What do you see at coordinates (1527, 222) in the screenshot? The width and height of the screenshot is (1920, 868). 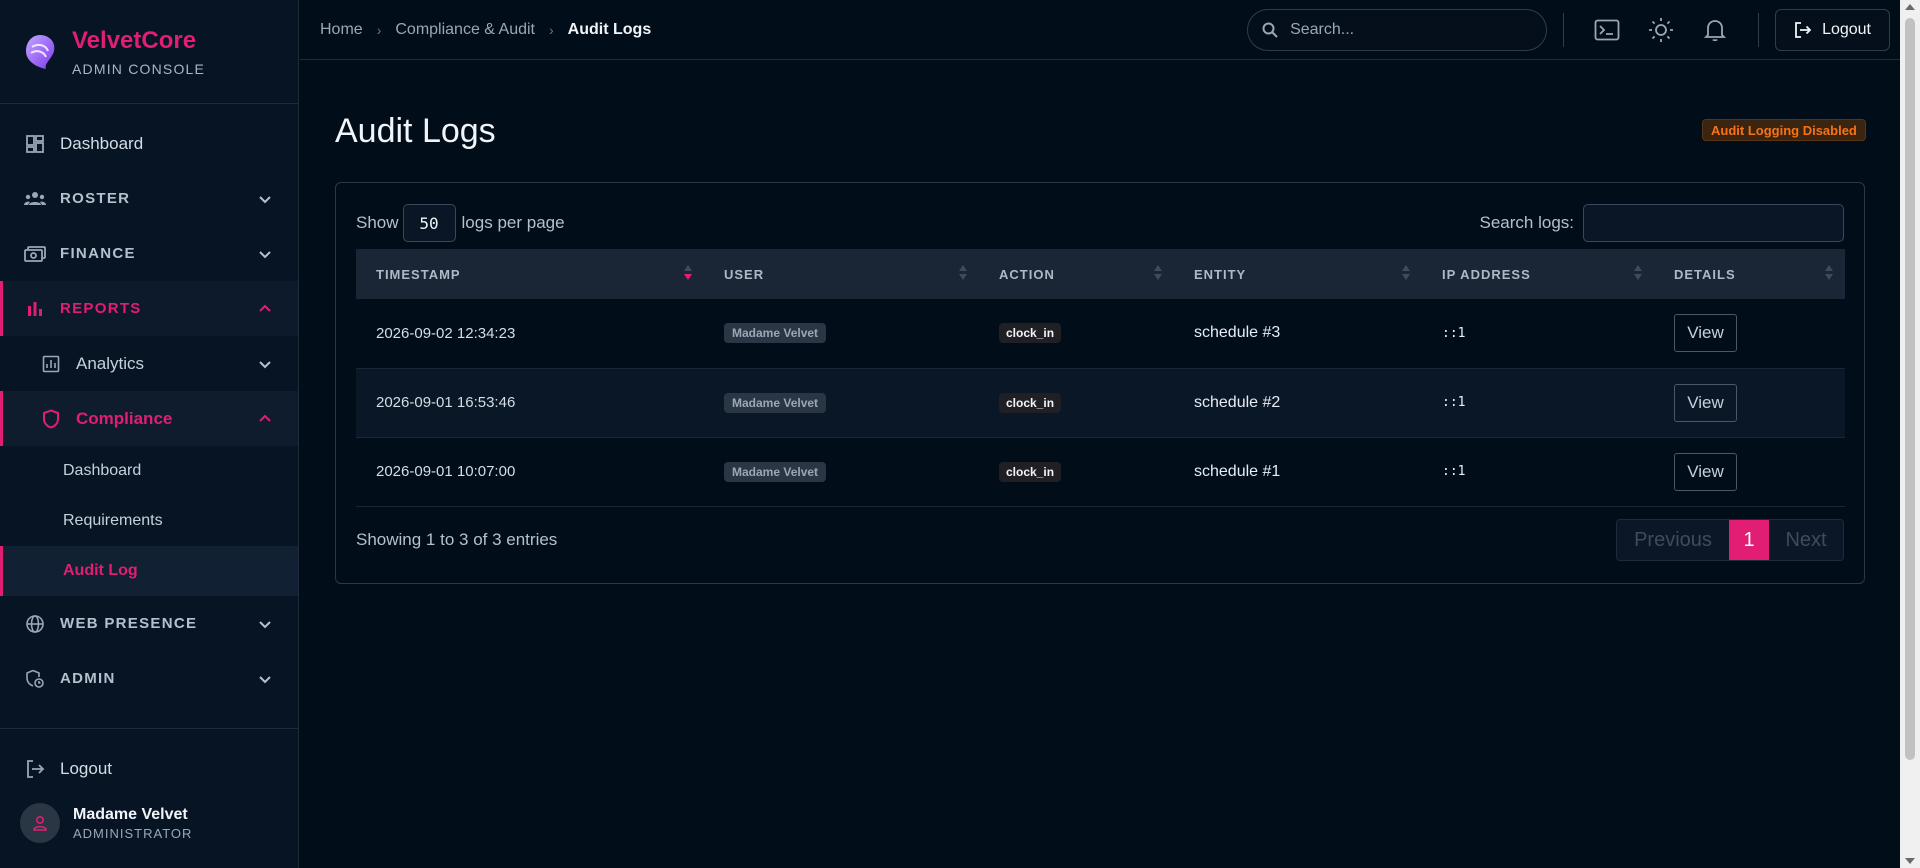 I see `search-logs-label: Search logs:` at bounding box center [1527, 222].